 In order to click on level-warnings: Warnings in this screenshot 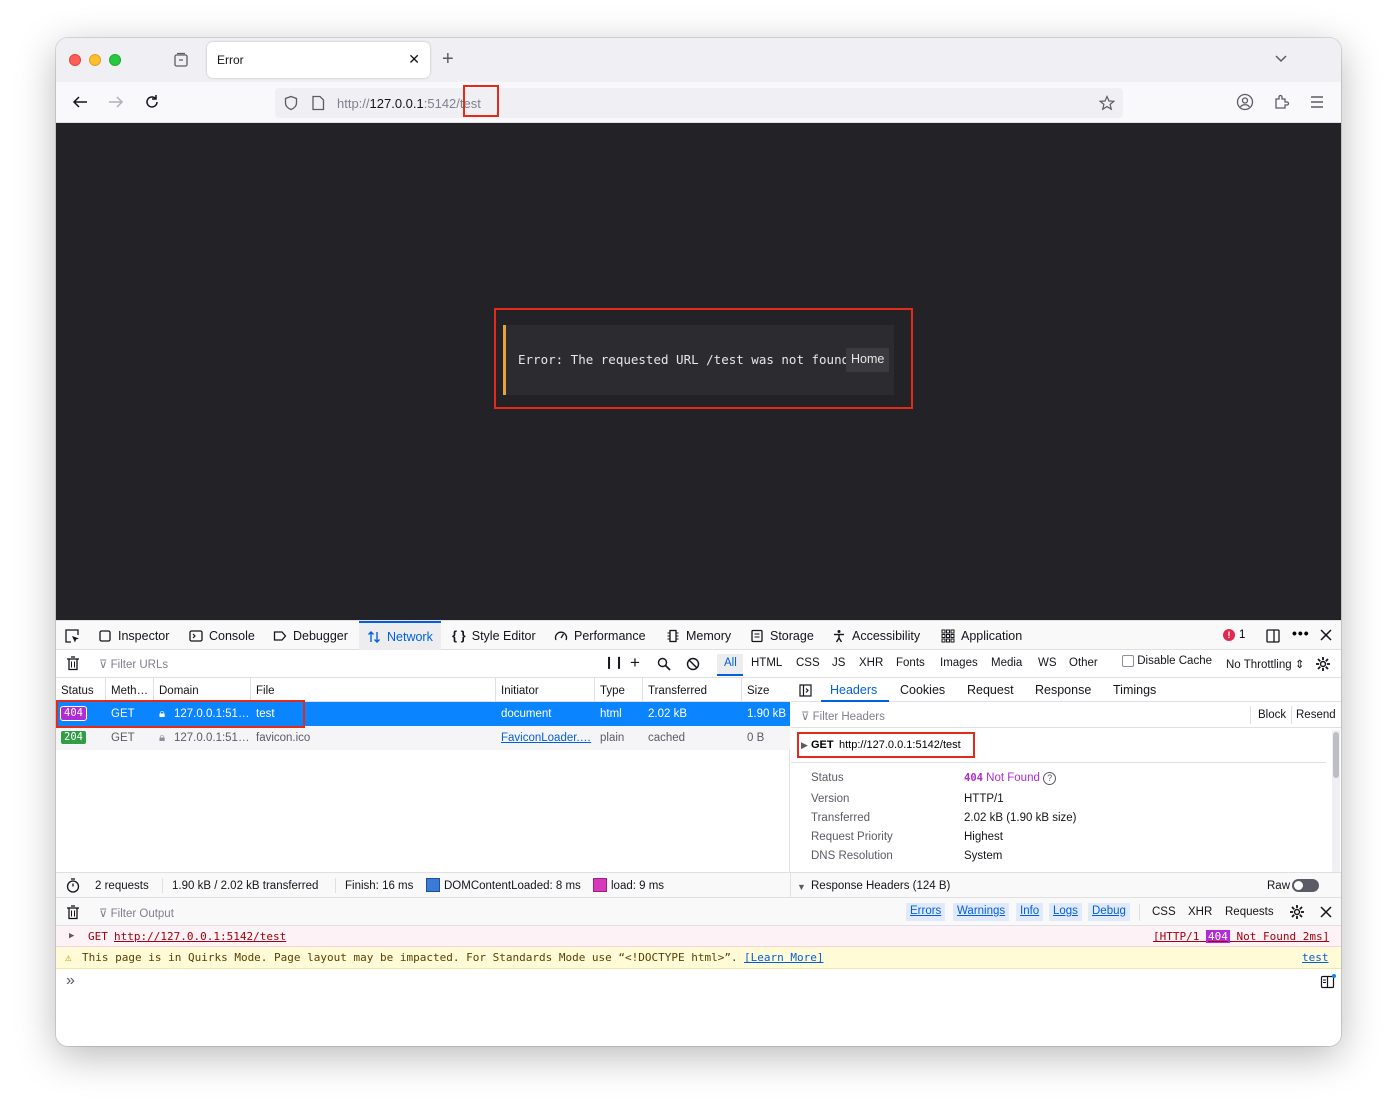, I will do `click(981, 912)`.